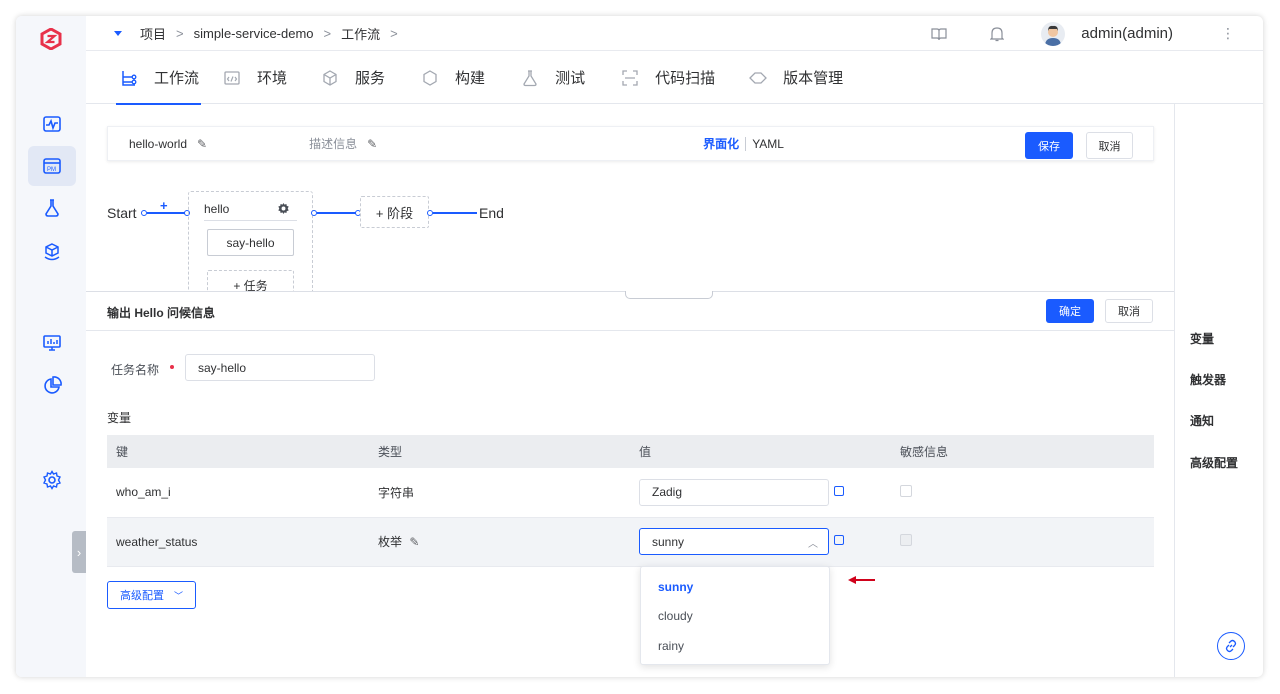  Describe the element at coordinates (734, 492) in the screenshot. I see `variable-value-input: Zadig` at that location.